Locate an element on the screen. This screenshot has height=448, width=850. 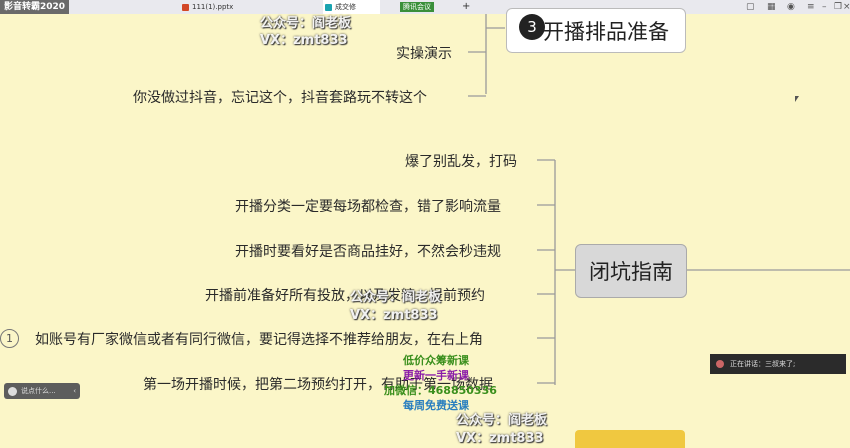
promo-line: 加微信：468850336 is located at coordinates (440, 390).